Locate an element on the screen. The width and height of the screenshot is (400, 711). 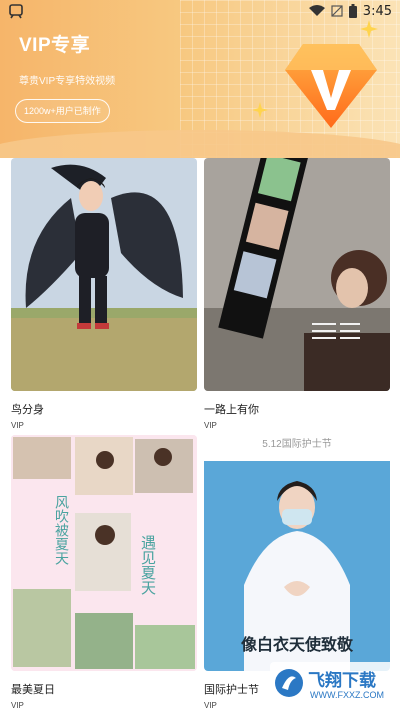
users-count-badge: 1200w+用户已制作 is located at coordinates (62, 111).